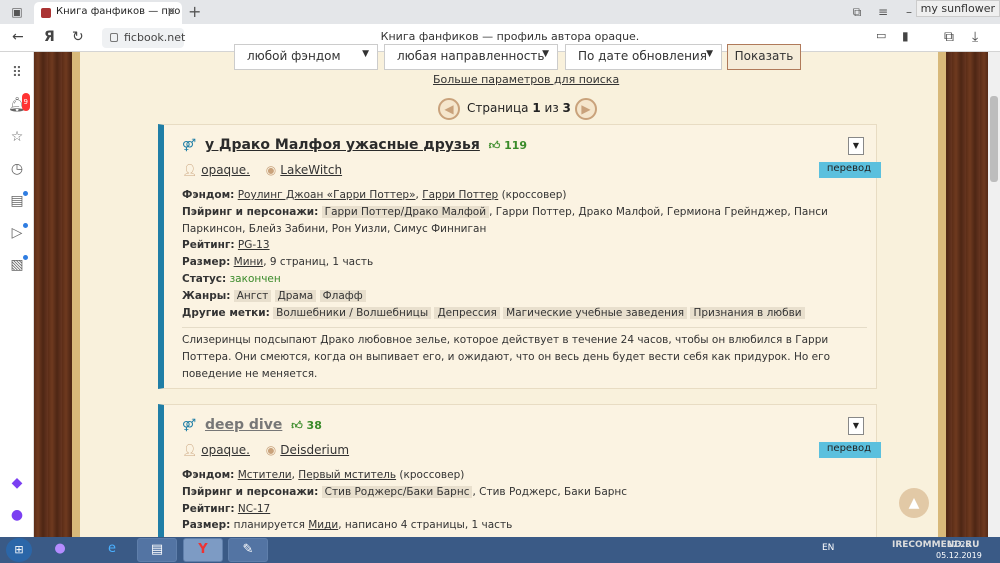 Image resolution: width=1000 pixels, height=563 pixels. Describe the element at coordinates (194, 11) in the screenshot. I see `new-tab-button: +` at that location.